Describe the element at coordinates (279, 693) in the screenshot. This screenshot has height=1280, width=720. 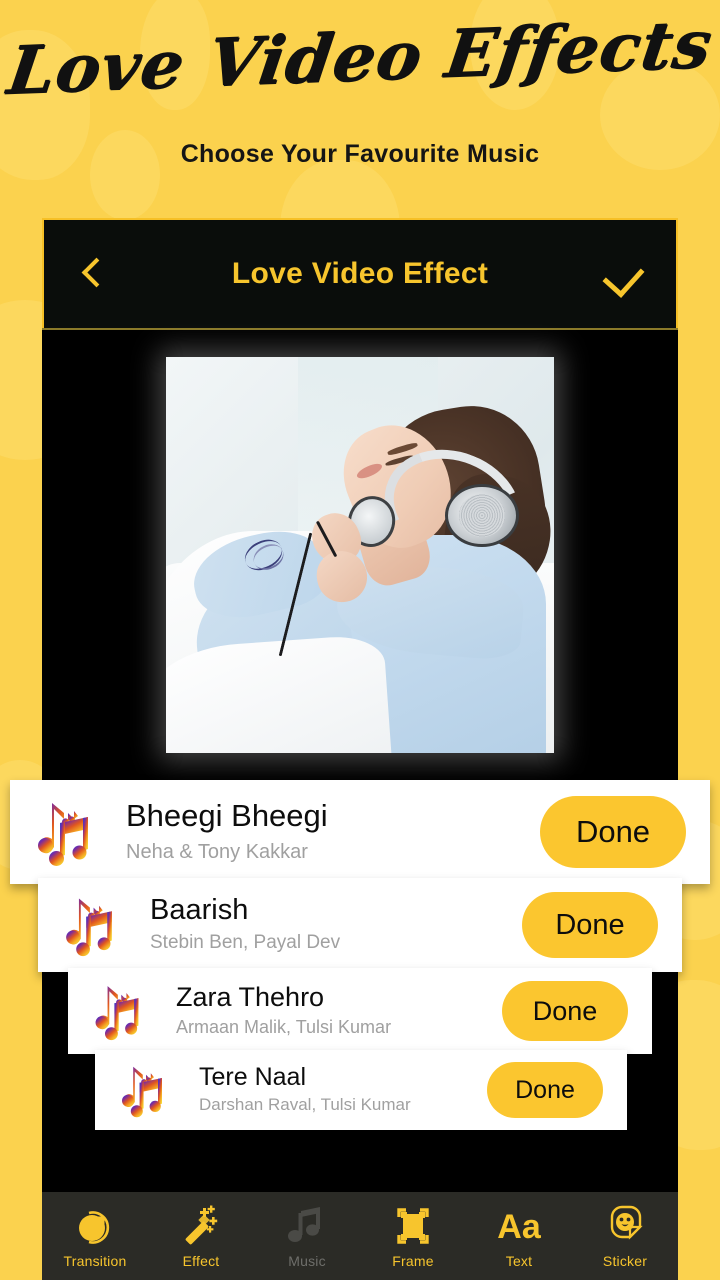
I see `photo-blanket` at that location.